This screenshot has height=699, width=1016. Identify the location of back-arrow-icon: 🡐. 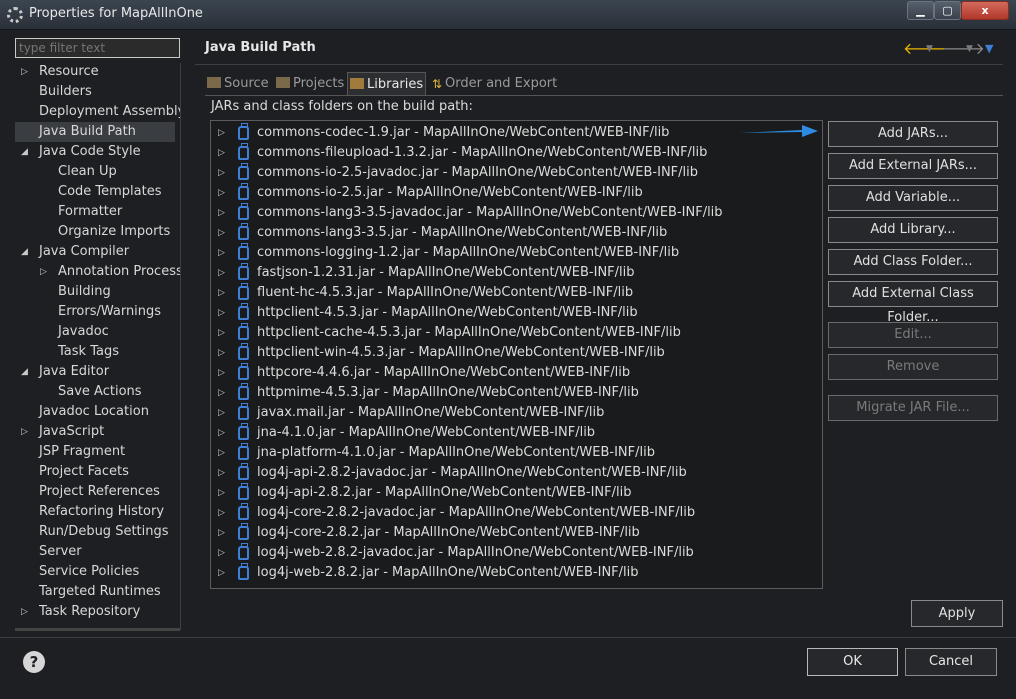
(924, 48).